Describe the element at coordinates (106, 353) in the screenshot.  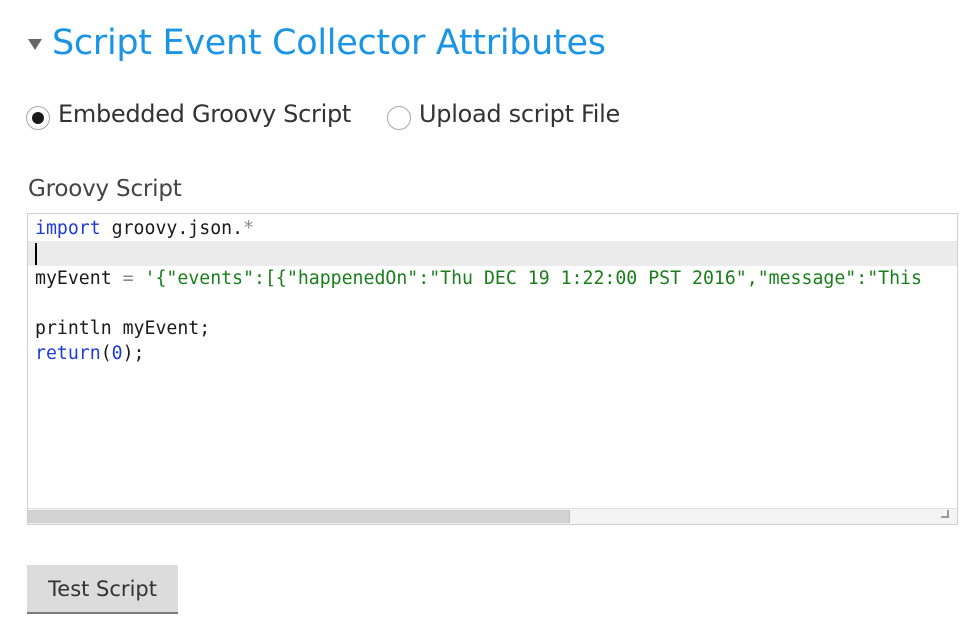
I see `code-token: (` at that location.